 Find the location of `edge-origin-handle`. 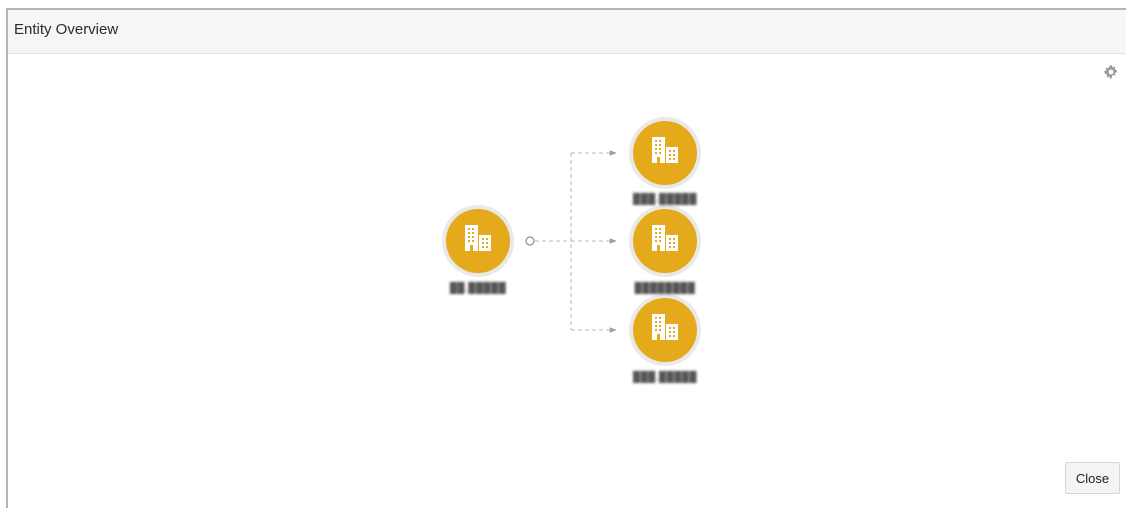

edge-origin-handle is located at coordinates (530, 241).